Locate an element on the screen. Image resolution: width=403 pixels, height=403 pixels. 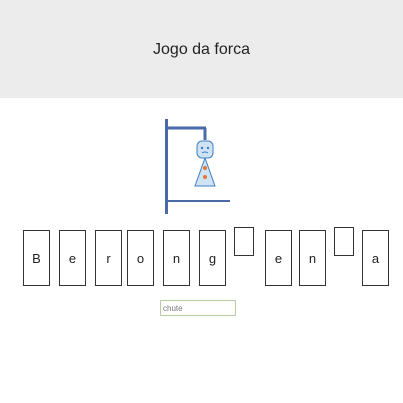
page-title: Jogo da forca is located at coordinates (201, 49).